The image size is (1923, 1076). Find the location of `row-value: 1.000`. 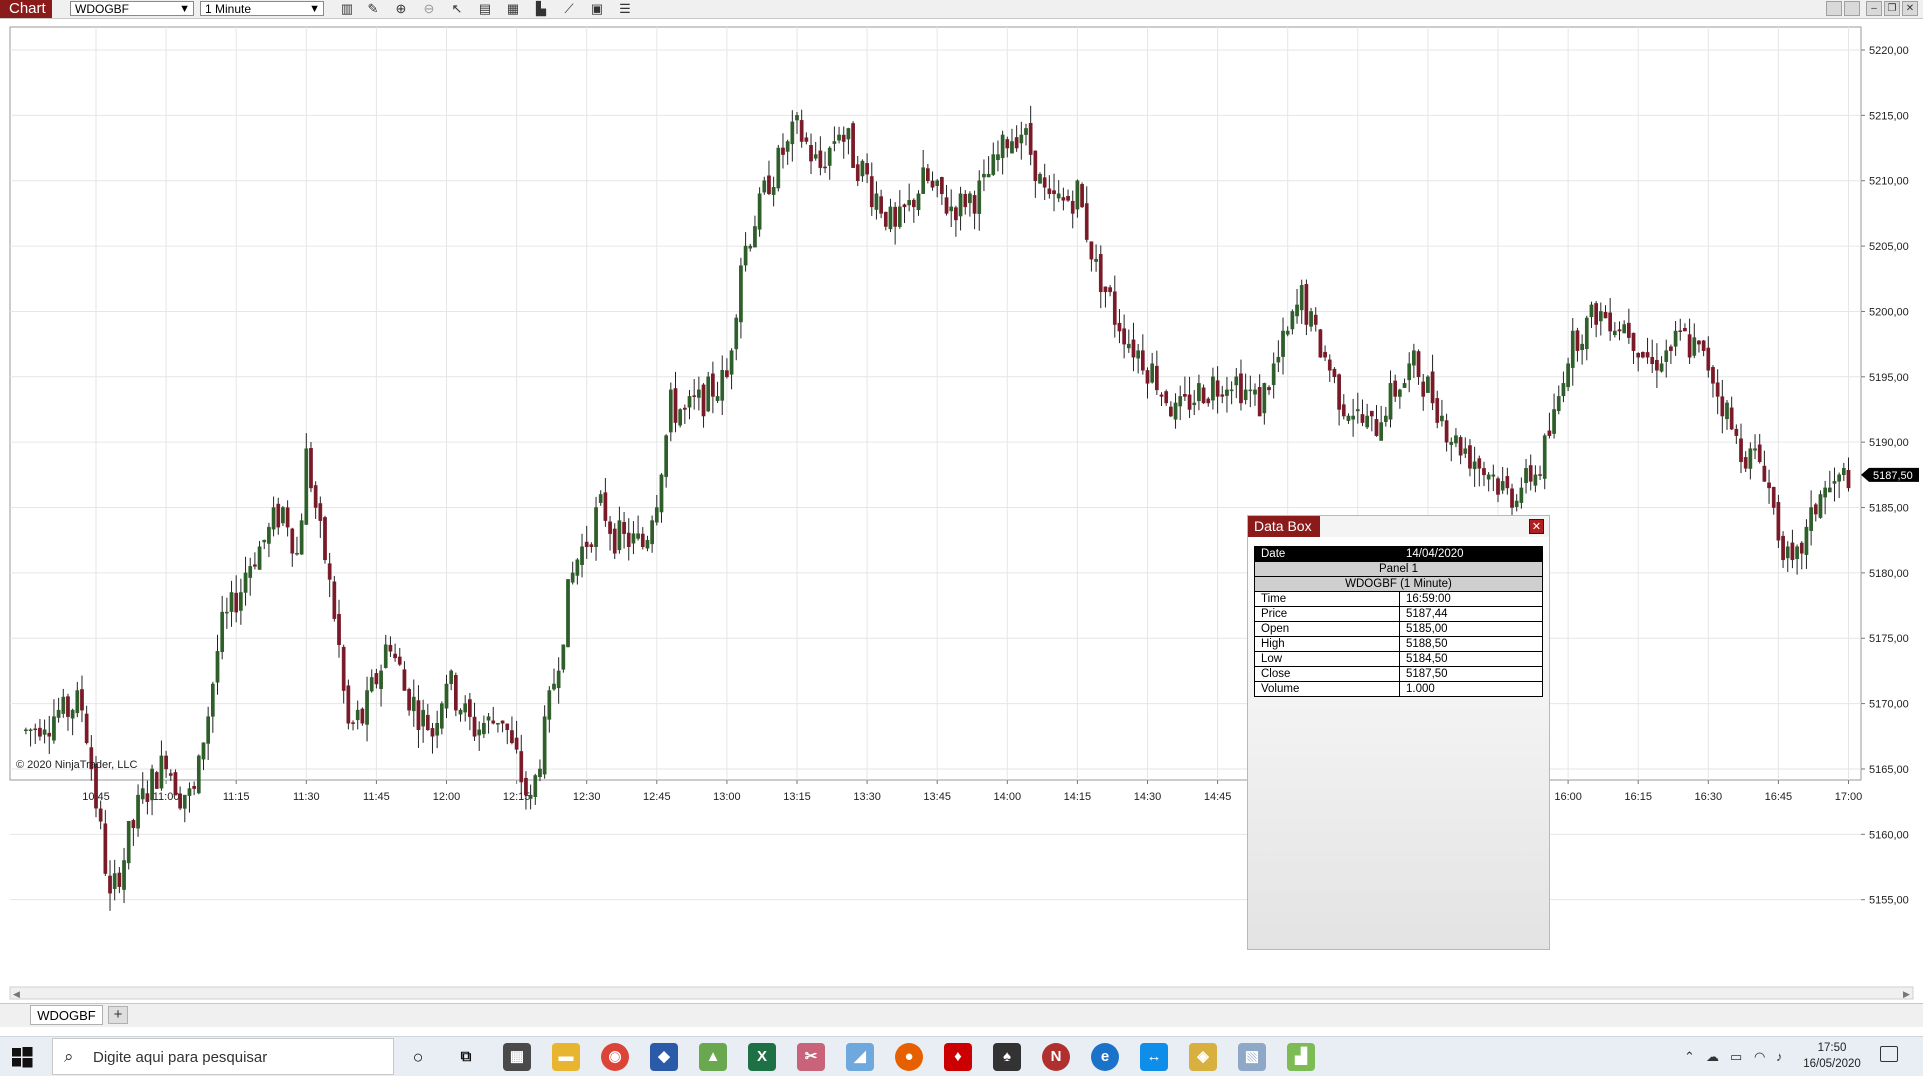

row-value: 1.000 is located at coordinates (1471, 689).